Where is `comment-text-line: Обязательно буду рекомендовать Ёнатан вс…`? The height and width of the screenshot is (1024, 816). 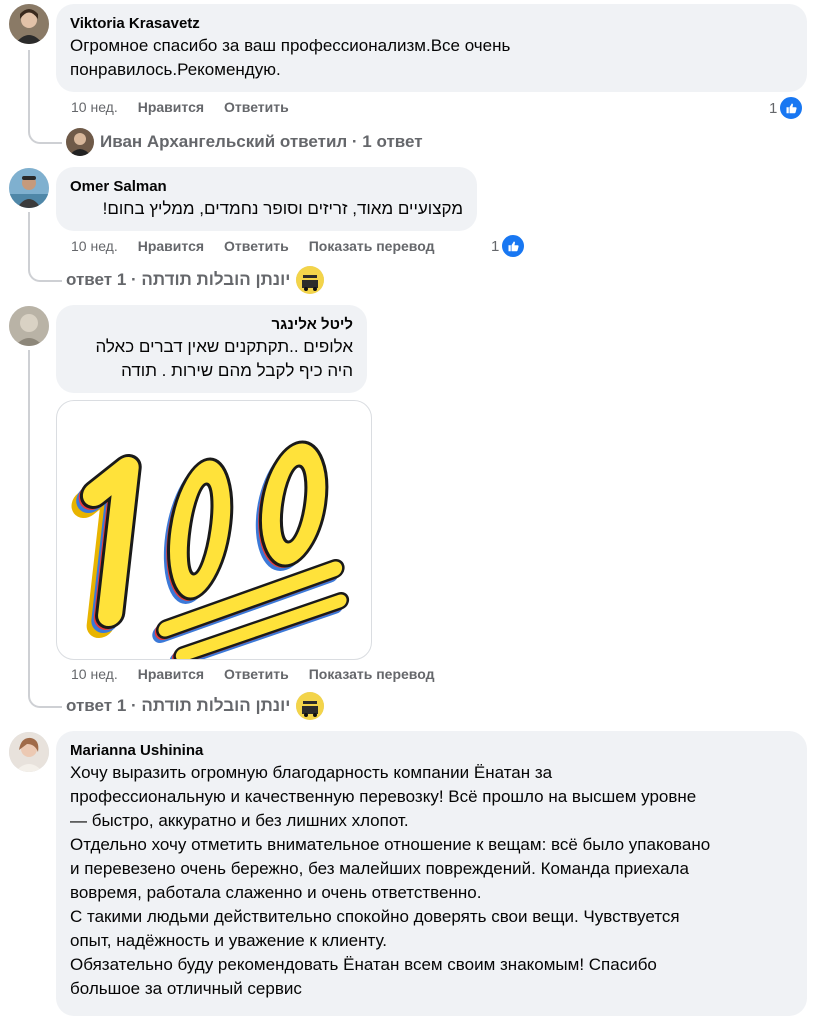 comment-text-line: Обязательно буду рекомендовать Ёнатан вс… is located at coordinates (363, 964).